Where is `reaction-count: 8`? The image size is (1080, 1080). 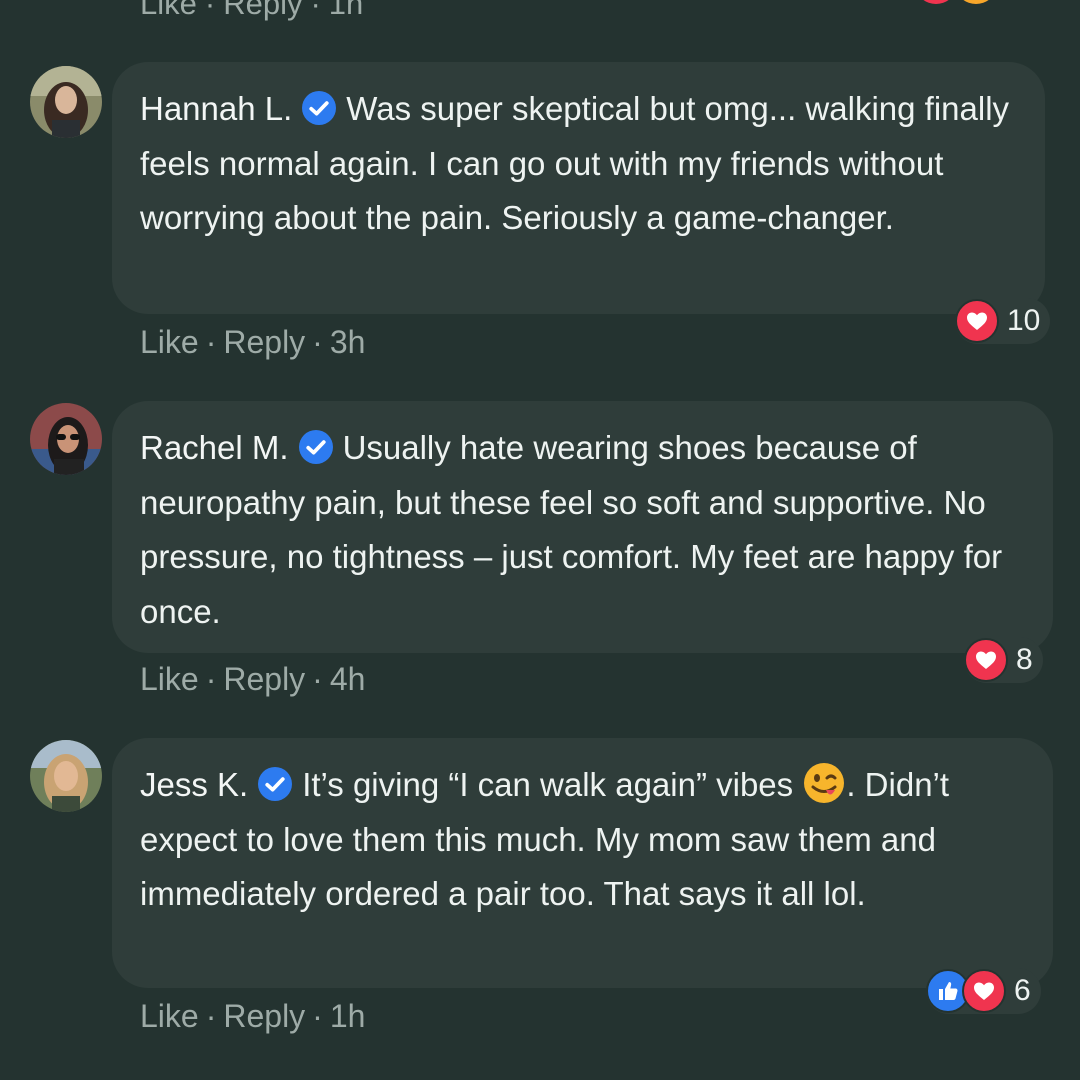 reaction-count: 8 is located at coordinates (1024, 659).